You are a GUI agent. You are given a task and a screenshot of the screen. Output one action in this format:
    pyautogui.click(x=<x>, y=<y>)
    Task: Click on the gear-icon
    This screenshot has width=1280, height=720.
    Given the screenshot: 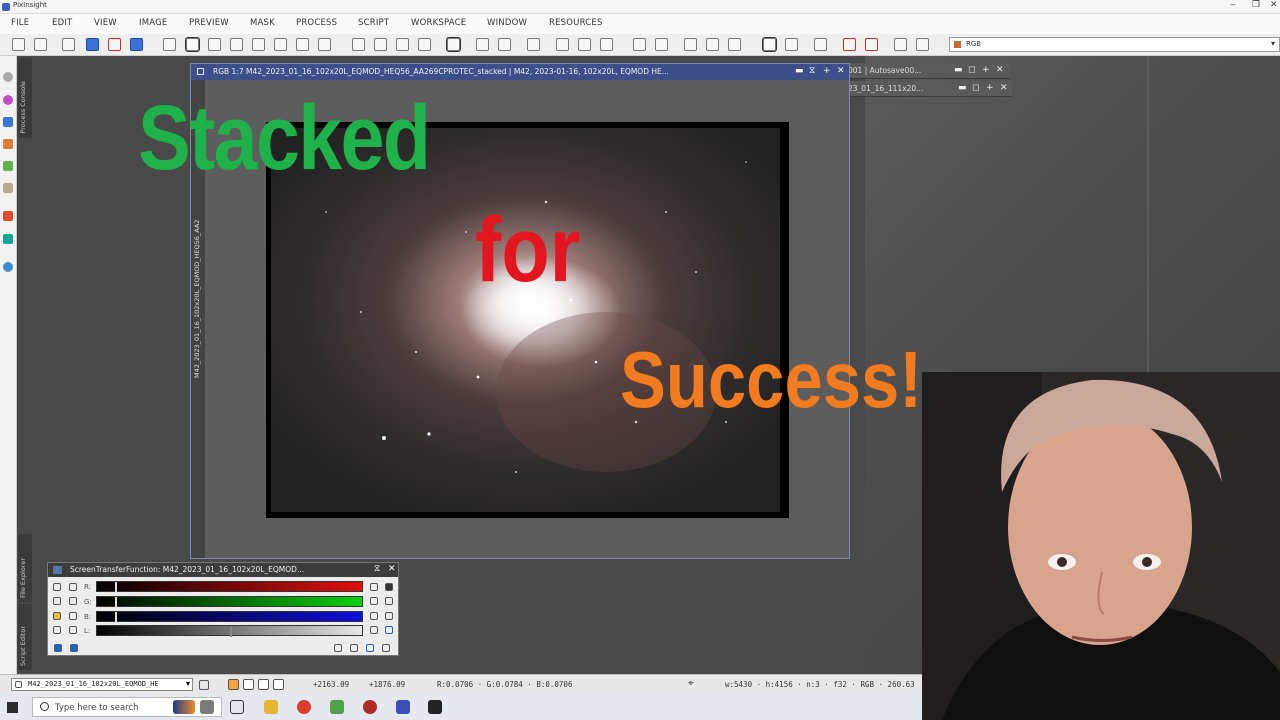 What is the action you would take?
    pyautogui.click(x=389, y=587)
    